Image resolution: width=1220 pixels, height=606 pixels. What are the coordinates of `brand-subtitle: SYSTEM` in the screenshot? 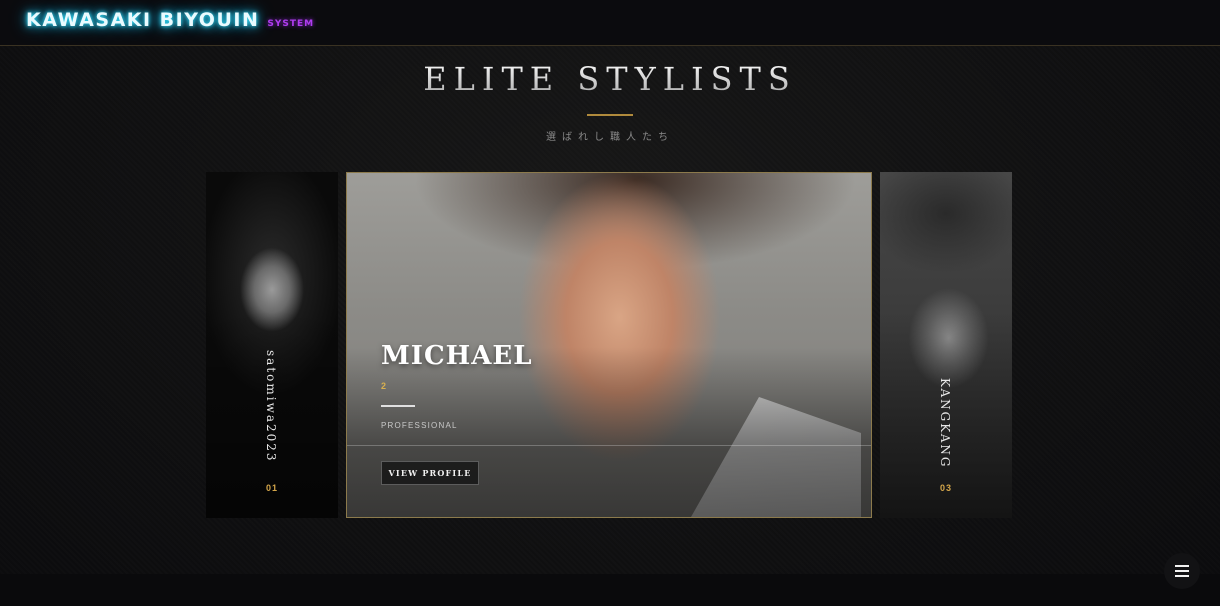 It's located at (291, 24).